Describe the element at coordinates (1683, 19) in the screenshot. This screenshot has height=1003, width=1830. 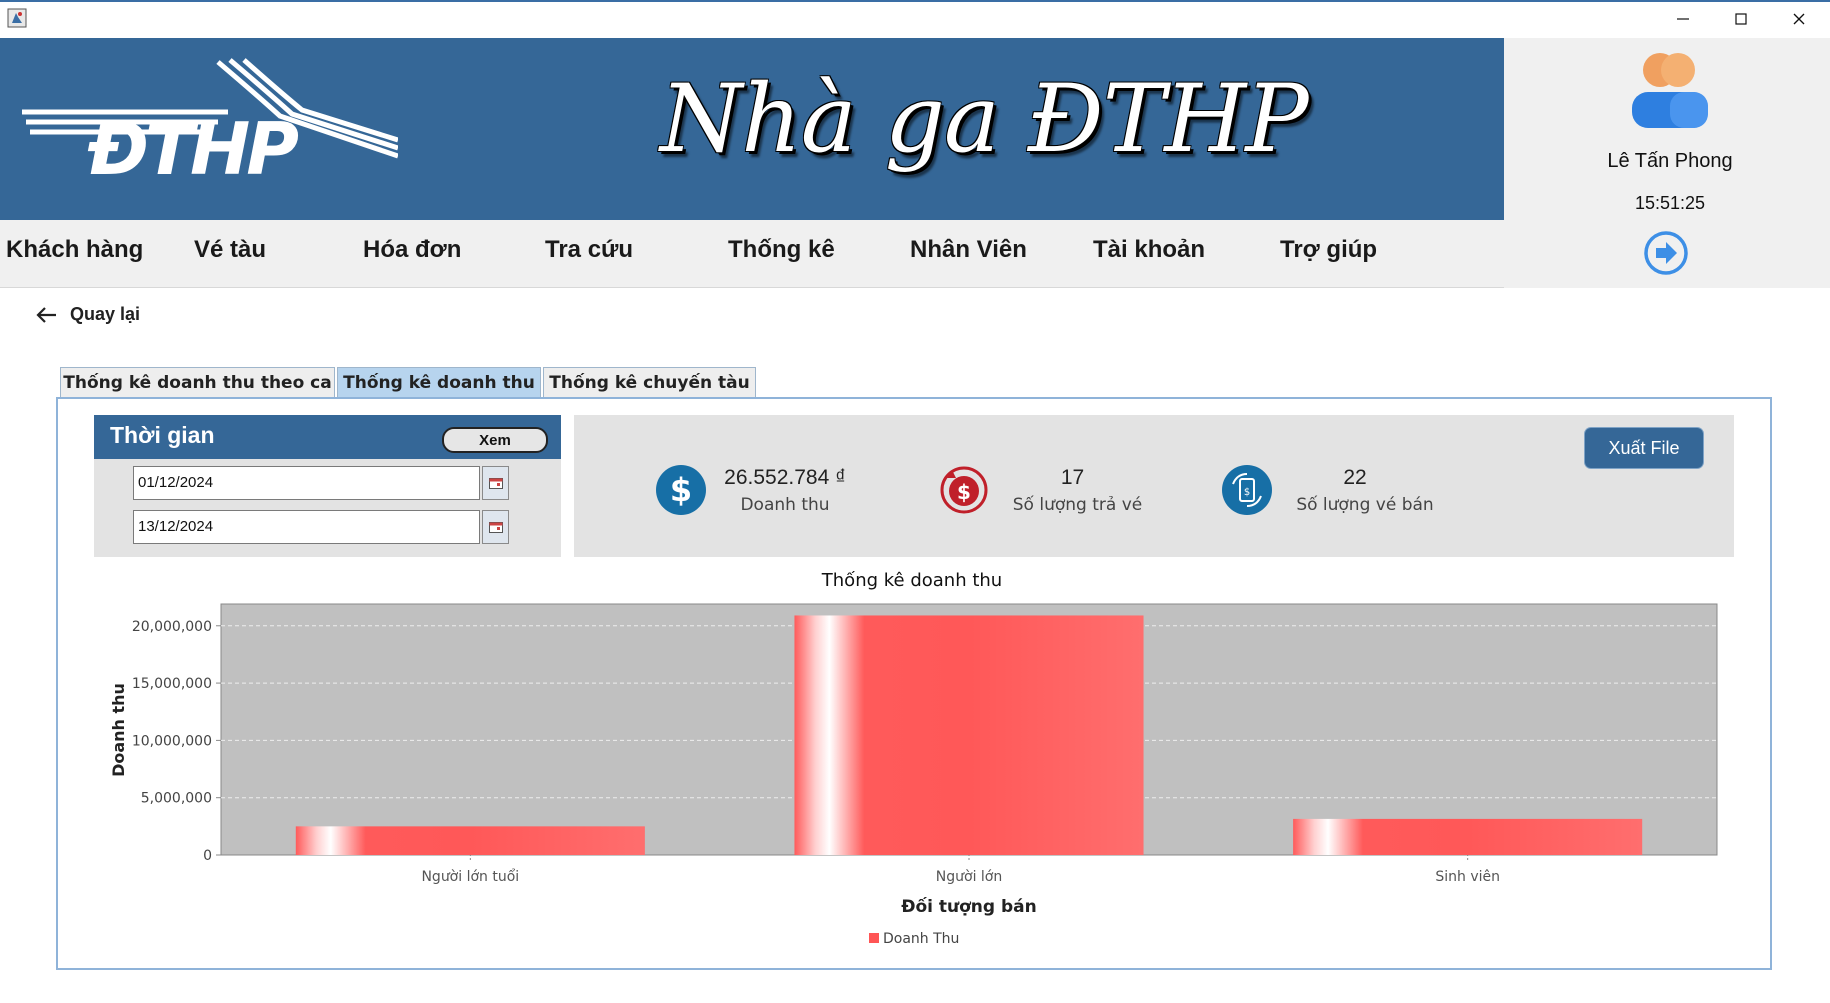
I see `minimize-icon` at that location.